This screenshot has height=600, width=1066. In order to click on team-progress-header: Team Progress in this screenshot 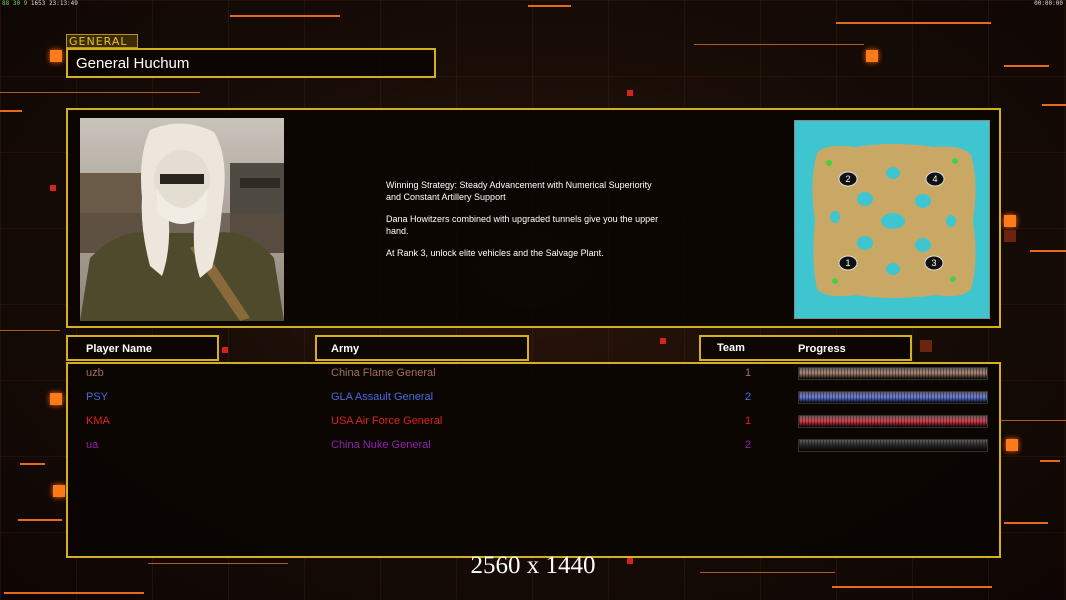, I will do `click(805, 348)`.